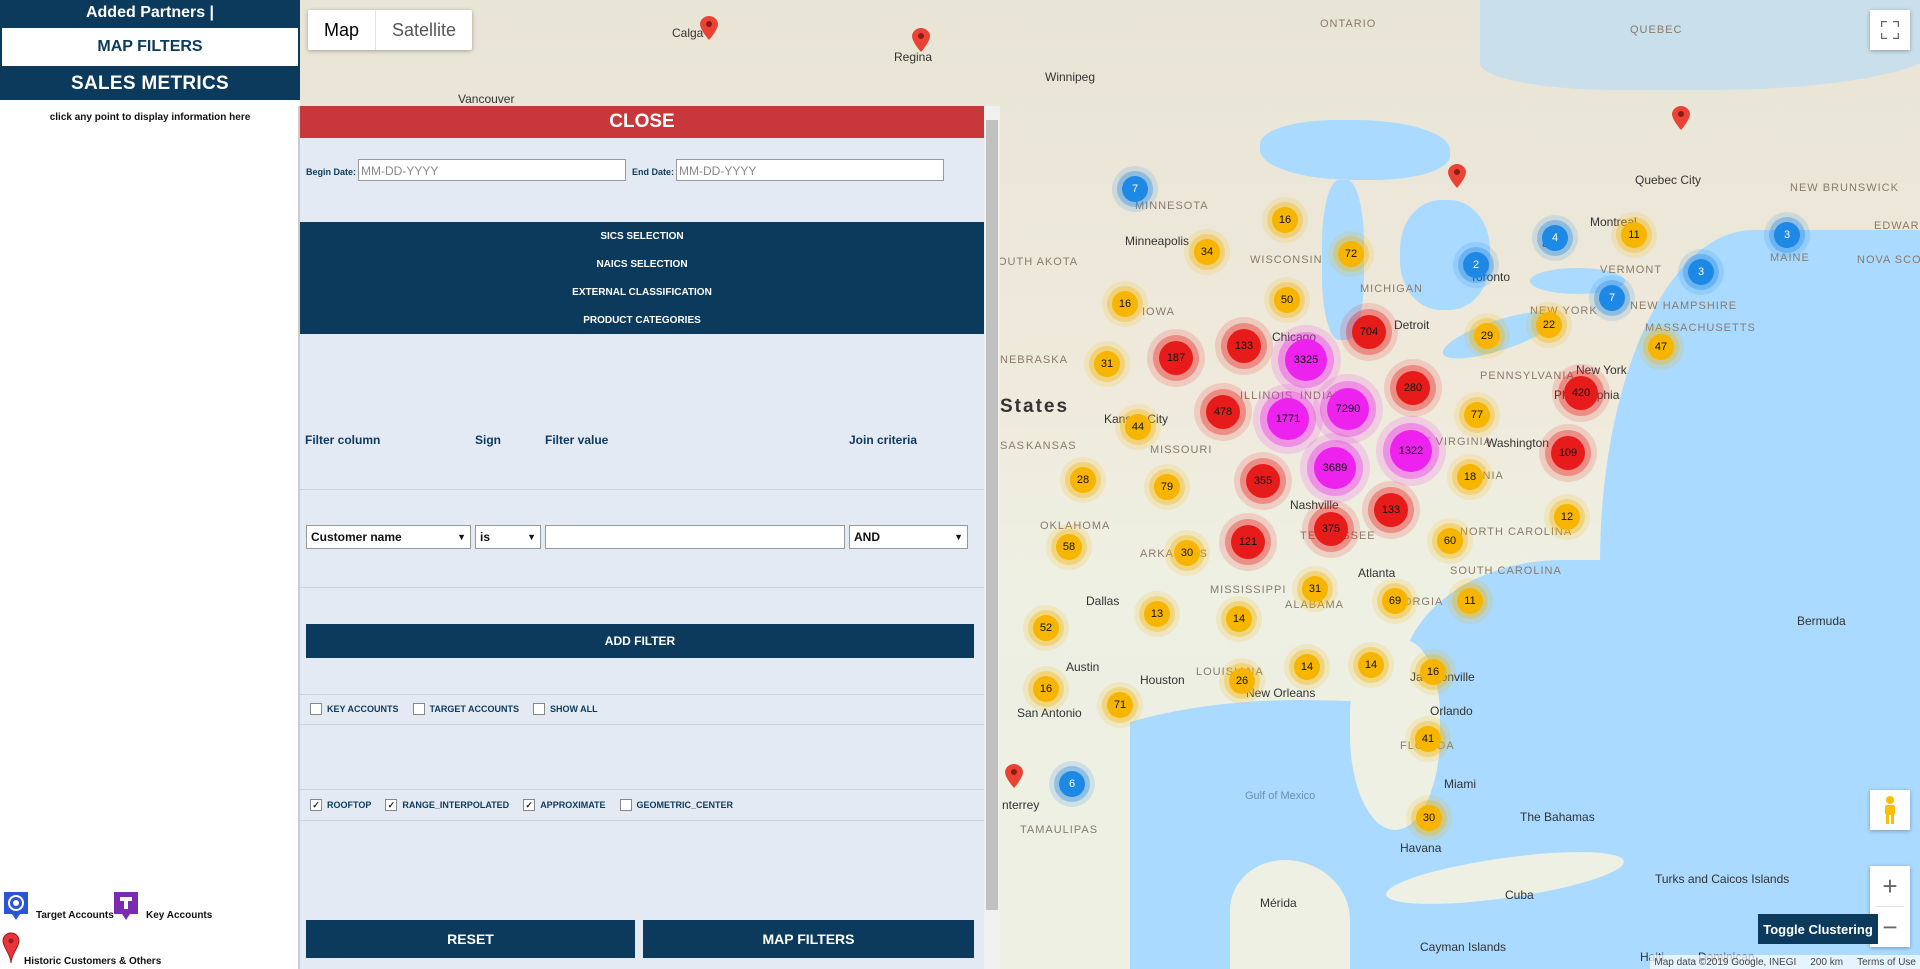 The image size is (1920, 969). I want to click on cluster-marker: 41, so click(1428, 739).